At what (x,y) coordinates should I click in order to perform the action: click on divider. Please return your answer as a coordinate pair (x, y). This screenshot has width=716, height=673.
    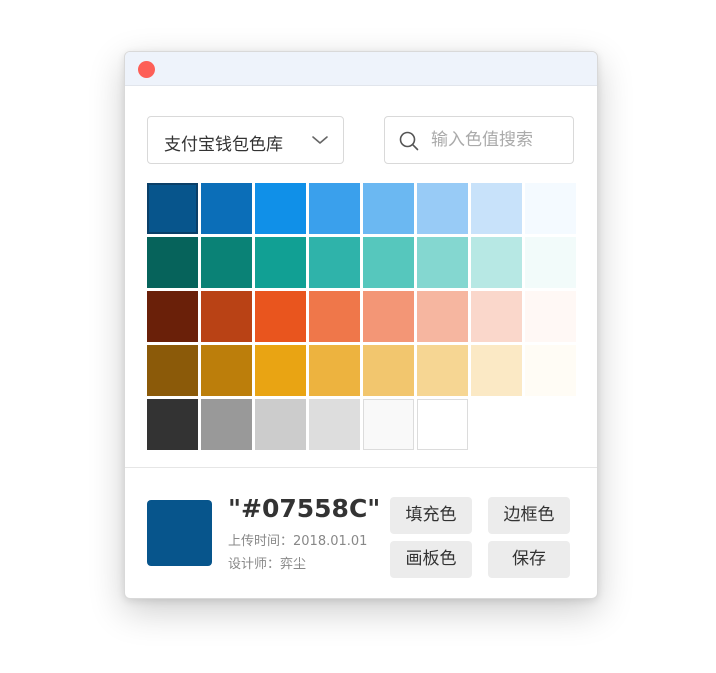
    Looking at the image, I should click on (361, 467).